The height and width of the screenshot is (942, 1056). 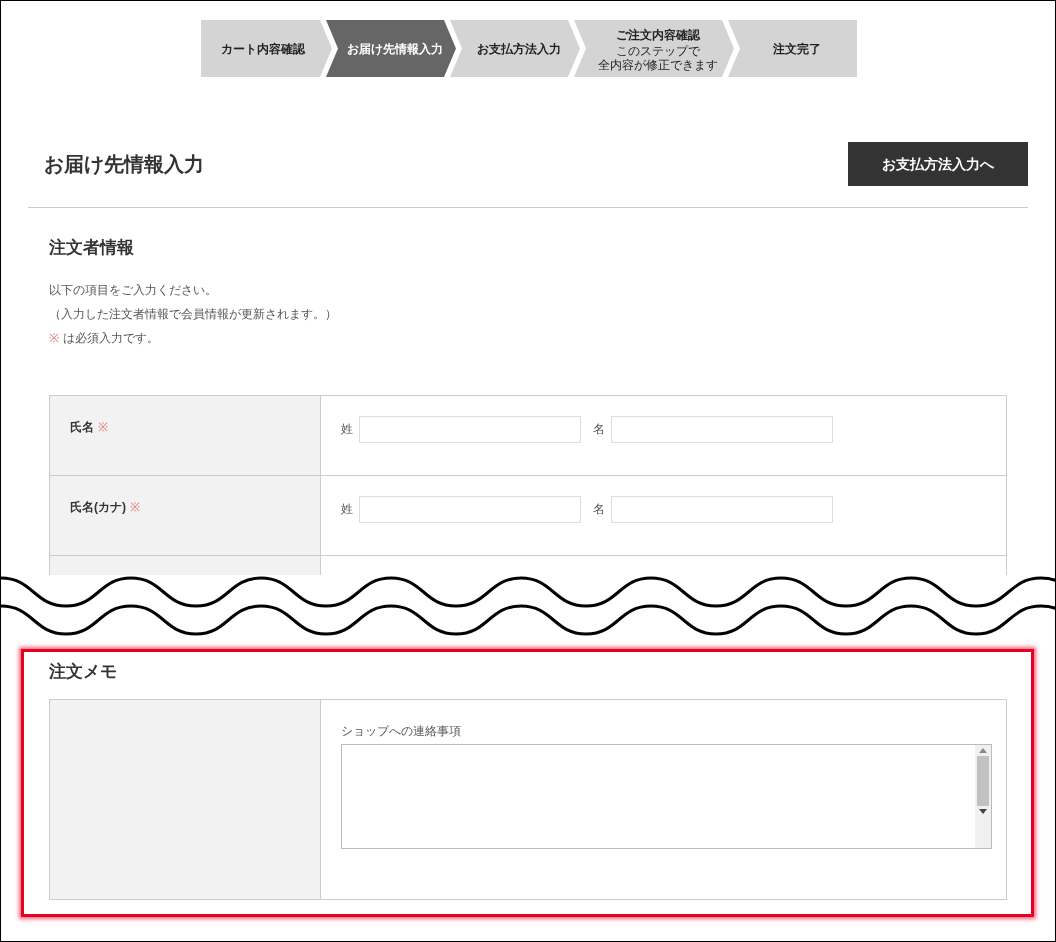 I want to click on section-title: 注文者情報, so click(x=92, y=248).